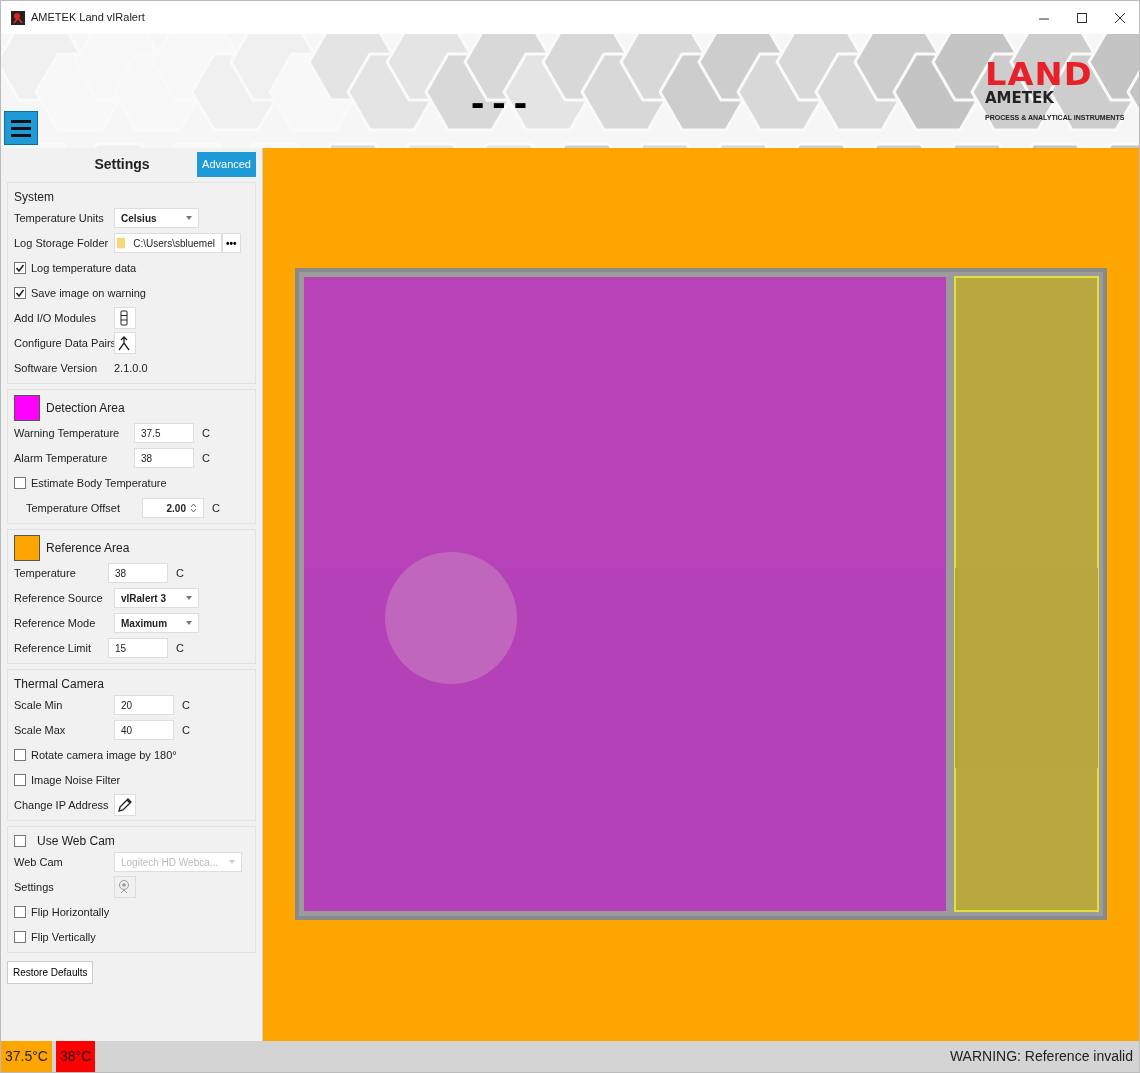  What do you see at coordinates (70, 912) in the screenshot?
I see `checkbox-label: Flip Horizontally` at bounding box center [70, 912].